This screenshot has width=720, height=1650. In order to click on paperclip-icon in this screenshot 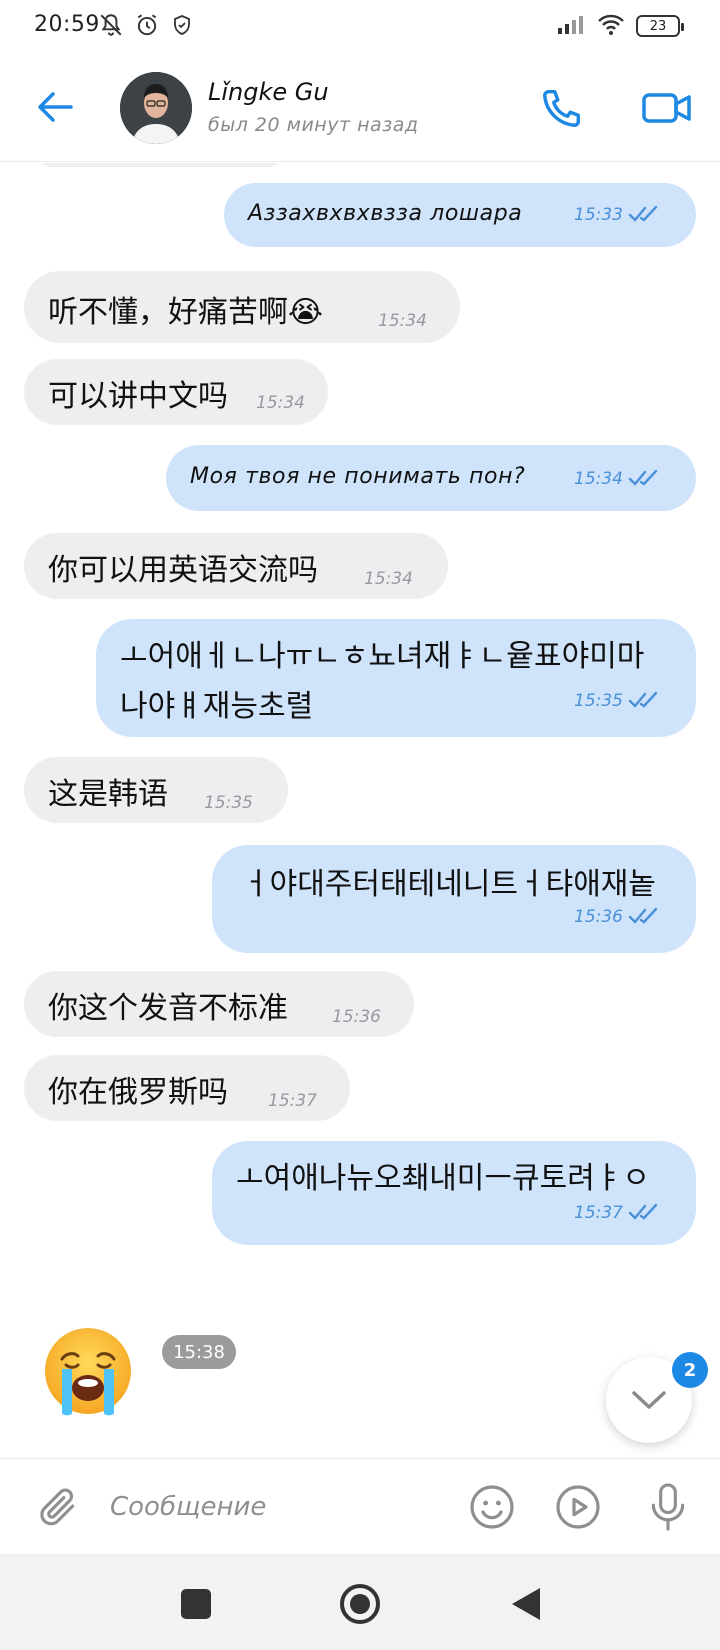, I will do `click(57, 1507)`.